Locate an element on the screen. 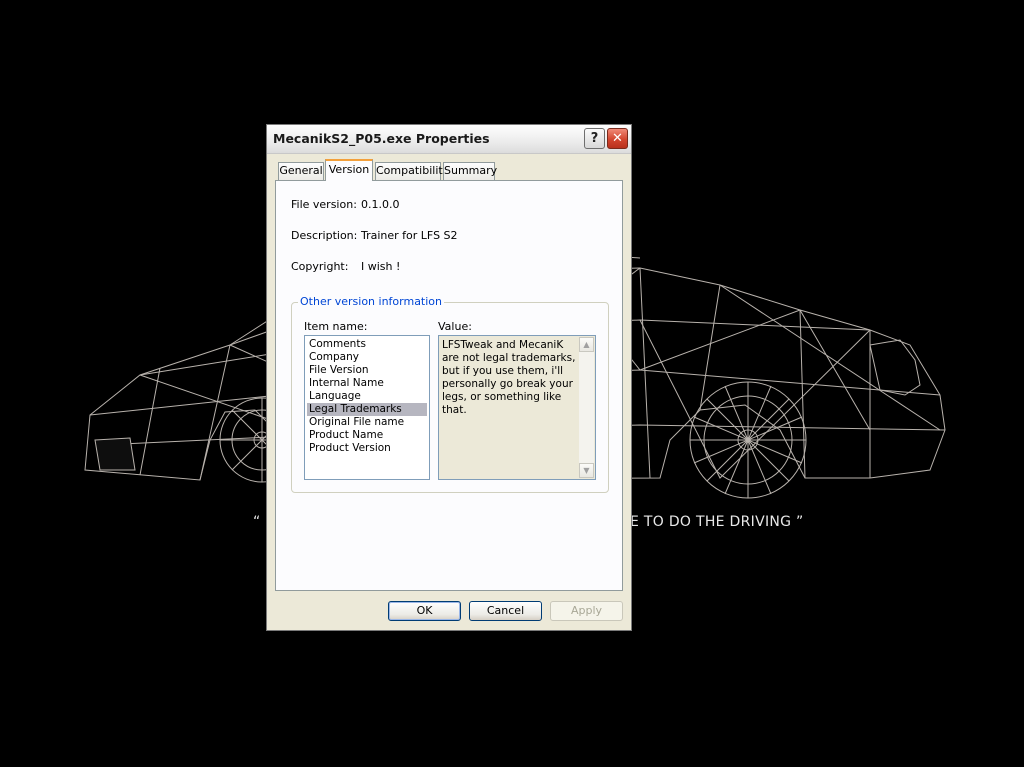 Image resolution: width=1024 pixels, height=767 pixels. list-item: Product Name is located at coordinates (367, 435).